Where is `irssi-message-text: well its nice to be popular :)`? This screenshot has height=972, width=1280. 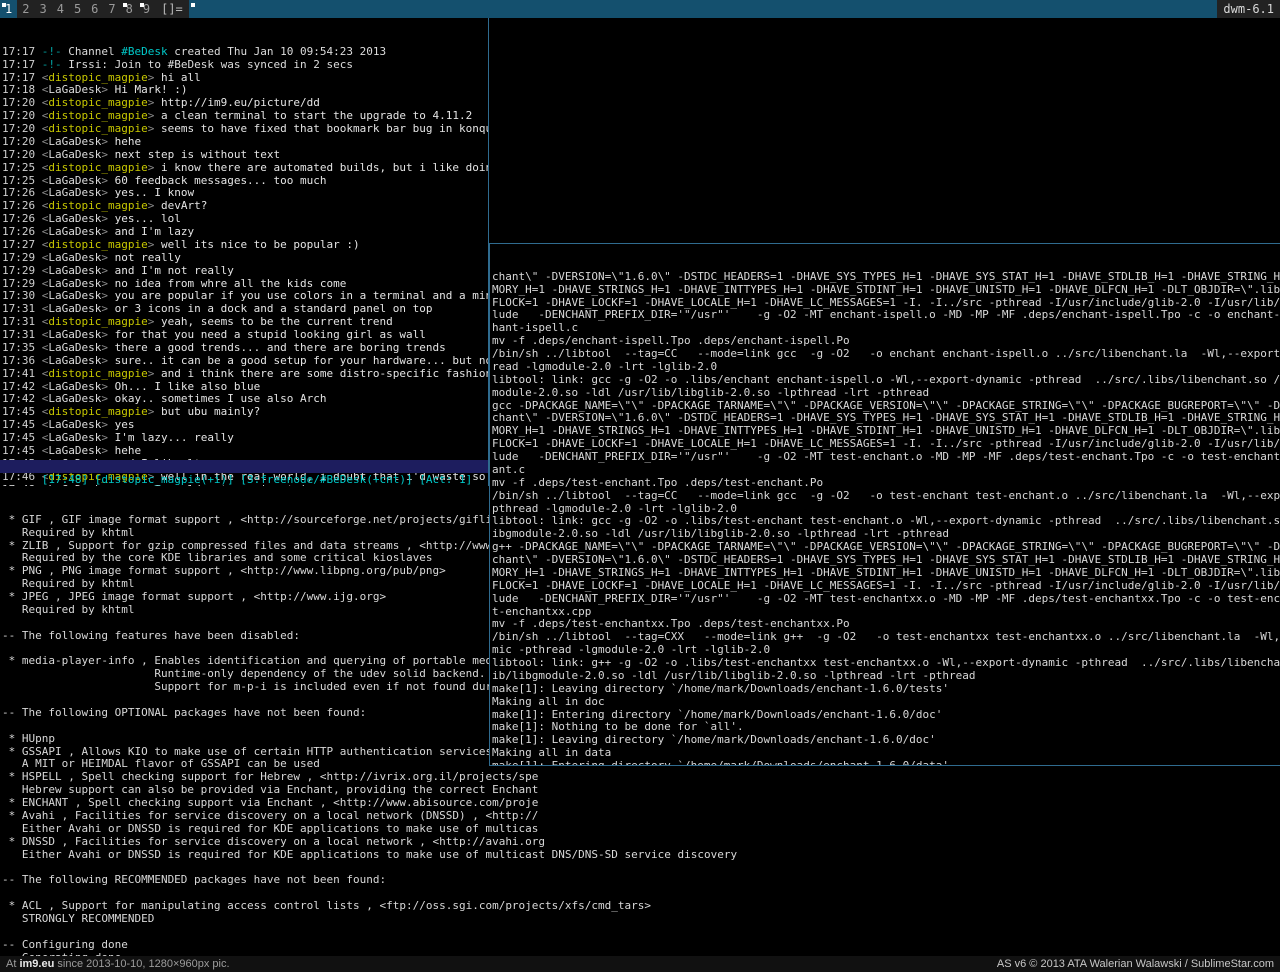 irssi-message-text: well its nice to be popular :) is located at coordinates (260, 244).